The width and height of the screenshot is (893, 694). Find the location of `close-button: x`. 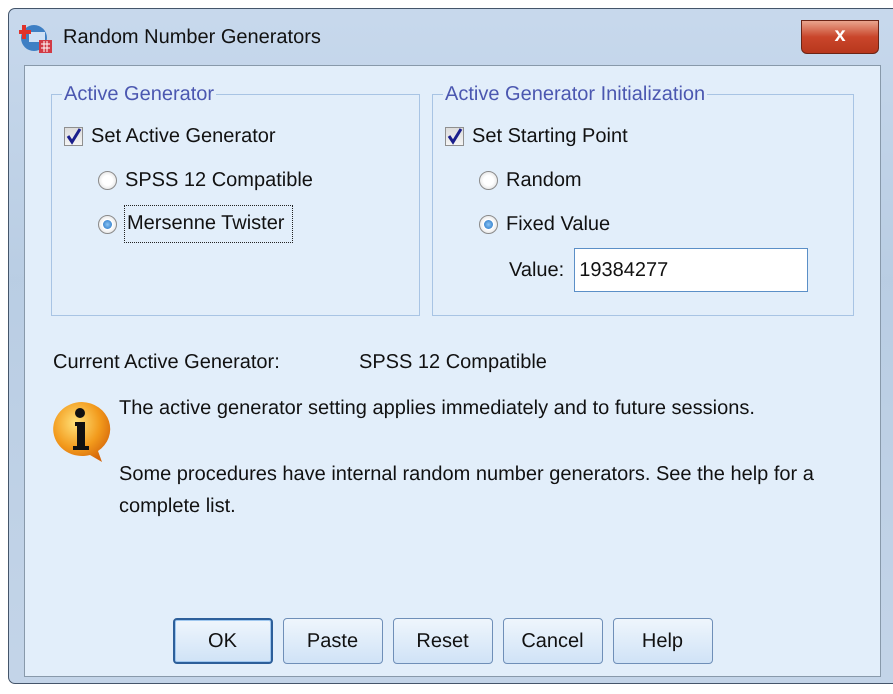

close-button: x is located at coordinates (840, 37).